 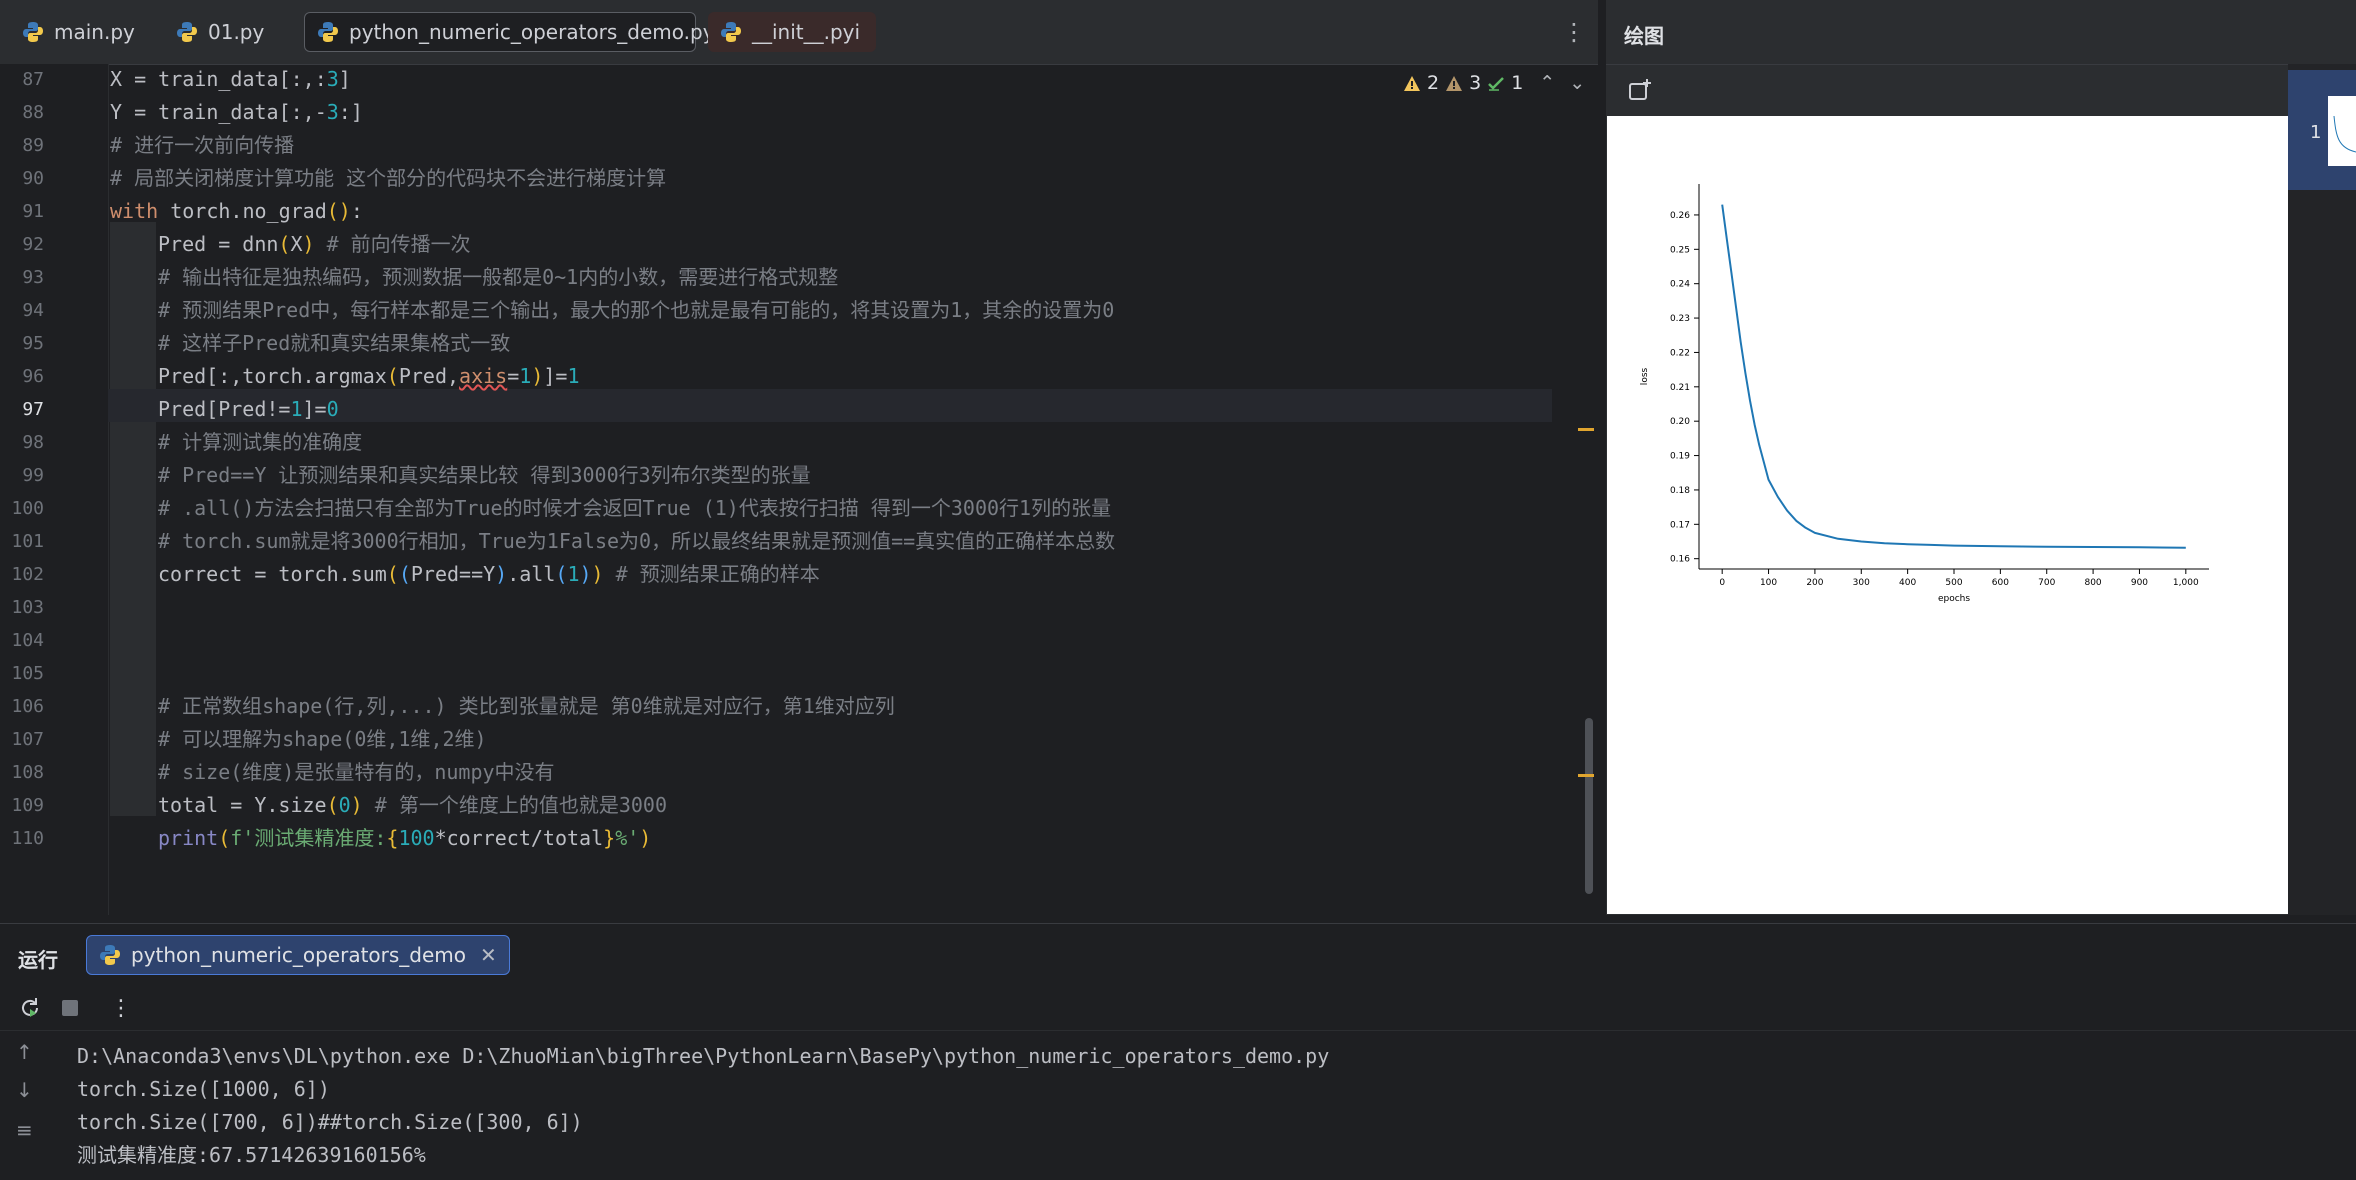 I want to click on line-number-102: 102, so click(x=27, y=574).